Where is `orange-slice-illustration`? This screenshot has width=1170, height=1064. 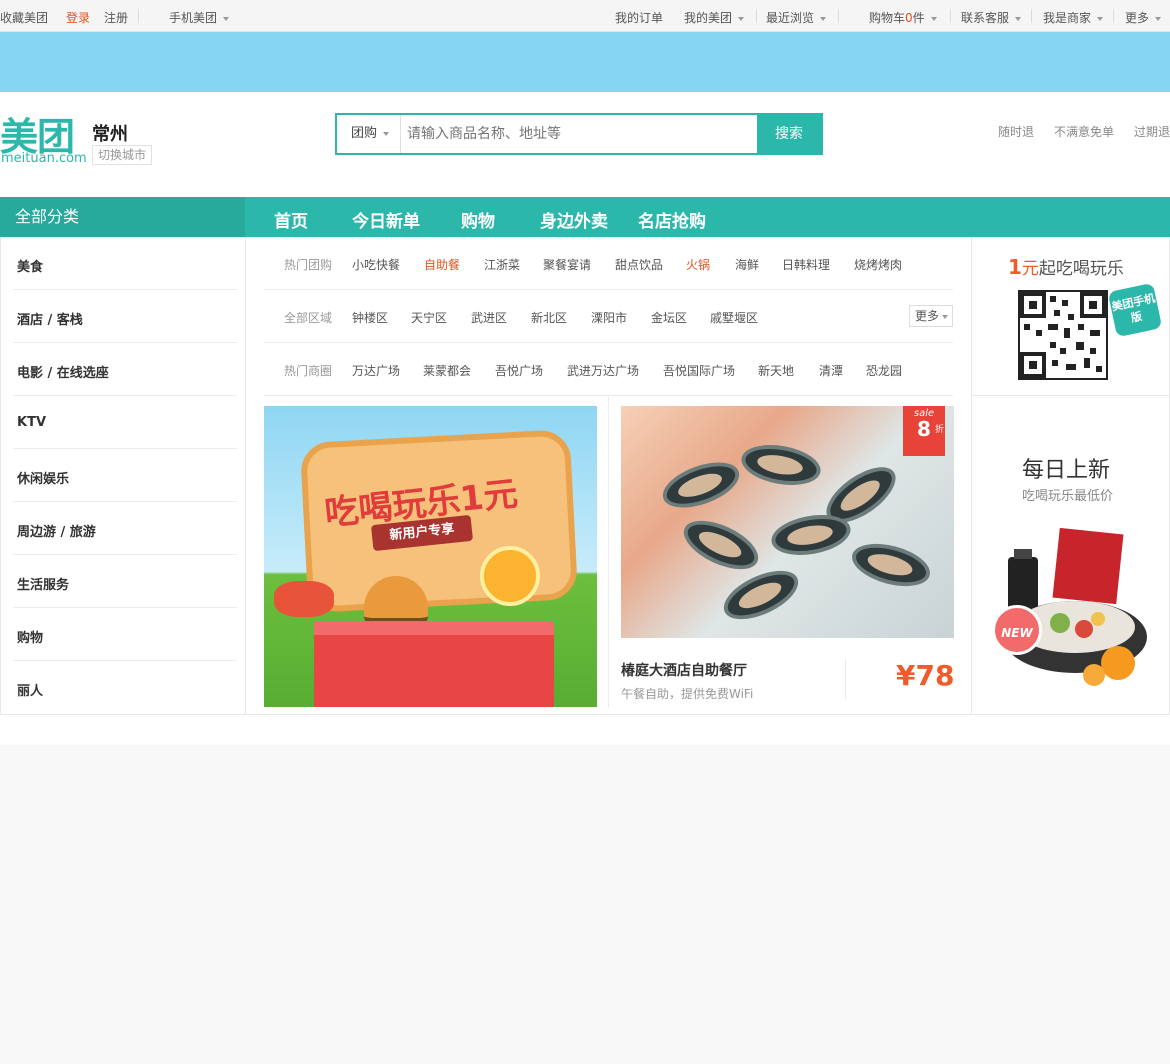 orange-slice-illustration is located at coordinates (510, 576).